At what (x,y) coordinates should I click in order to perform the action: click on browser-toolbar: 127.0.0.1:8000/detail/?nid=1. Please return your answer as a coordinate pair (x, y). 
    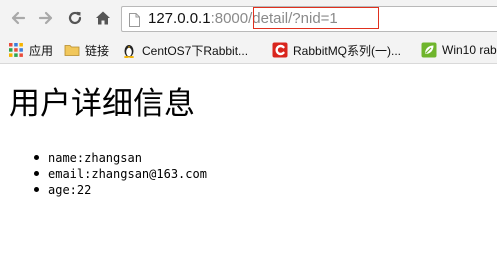
    Looking at the image, I should click on (248, 18).